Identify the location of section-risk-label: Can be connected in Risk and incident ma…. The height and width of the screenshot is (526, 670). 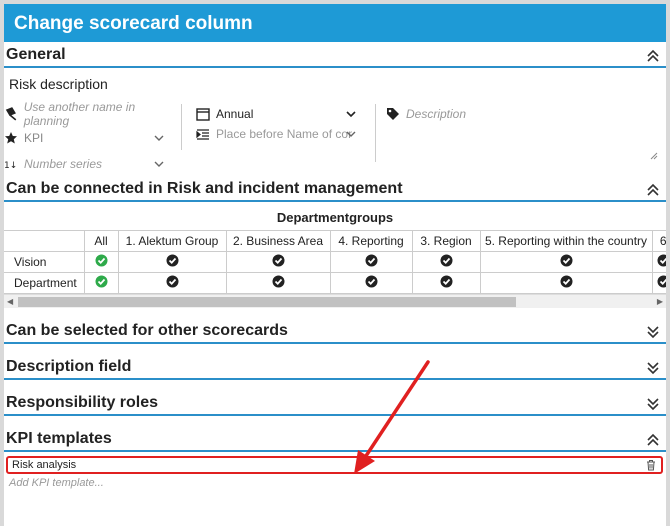
(204, 188).